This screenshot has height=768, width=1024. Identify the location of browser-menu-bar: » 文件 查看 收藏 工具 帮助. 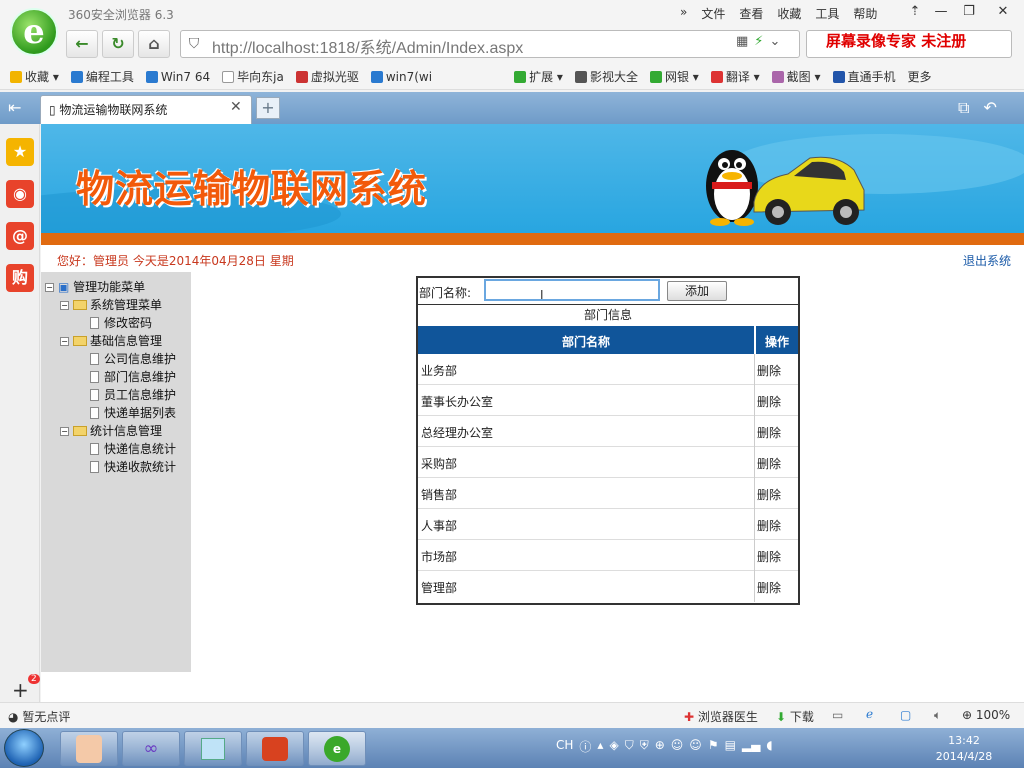
(778, 13).